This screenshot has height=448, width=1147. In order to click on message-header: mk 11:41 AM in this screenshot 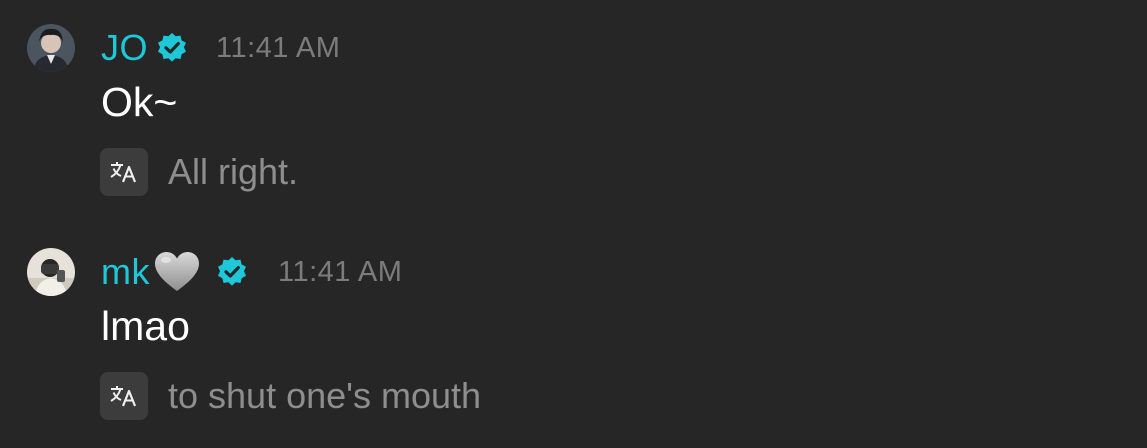, I will do `click(251, 272)`.